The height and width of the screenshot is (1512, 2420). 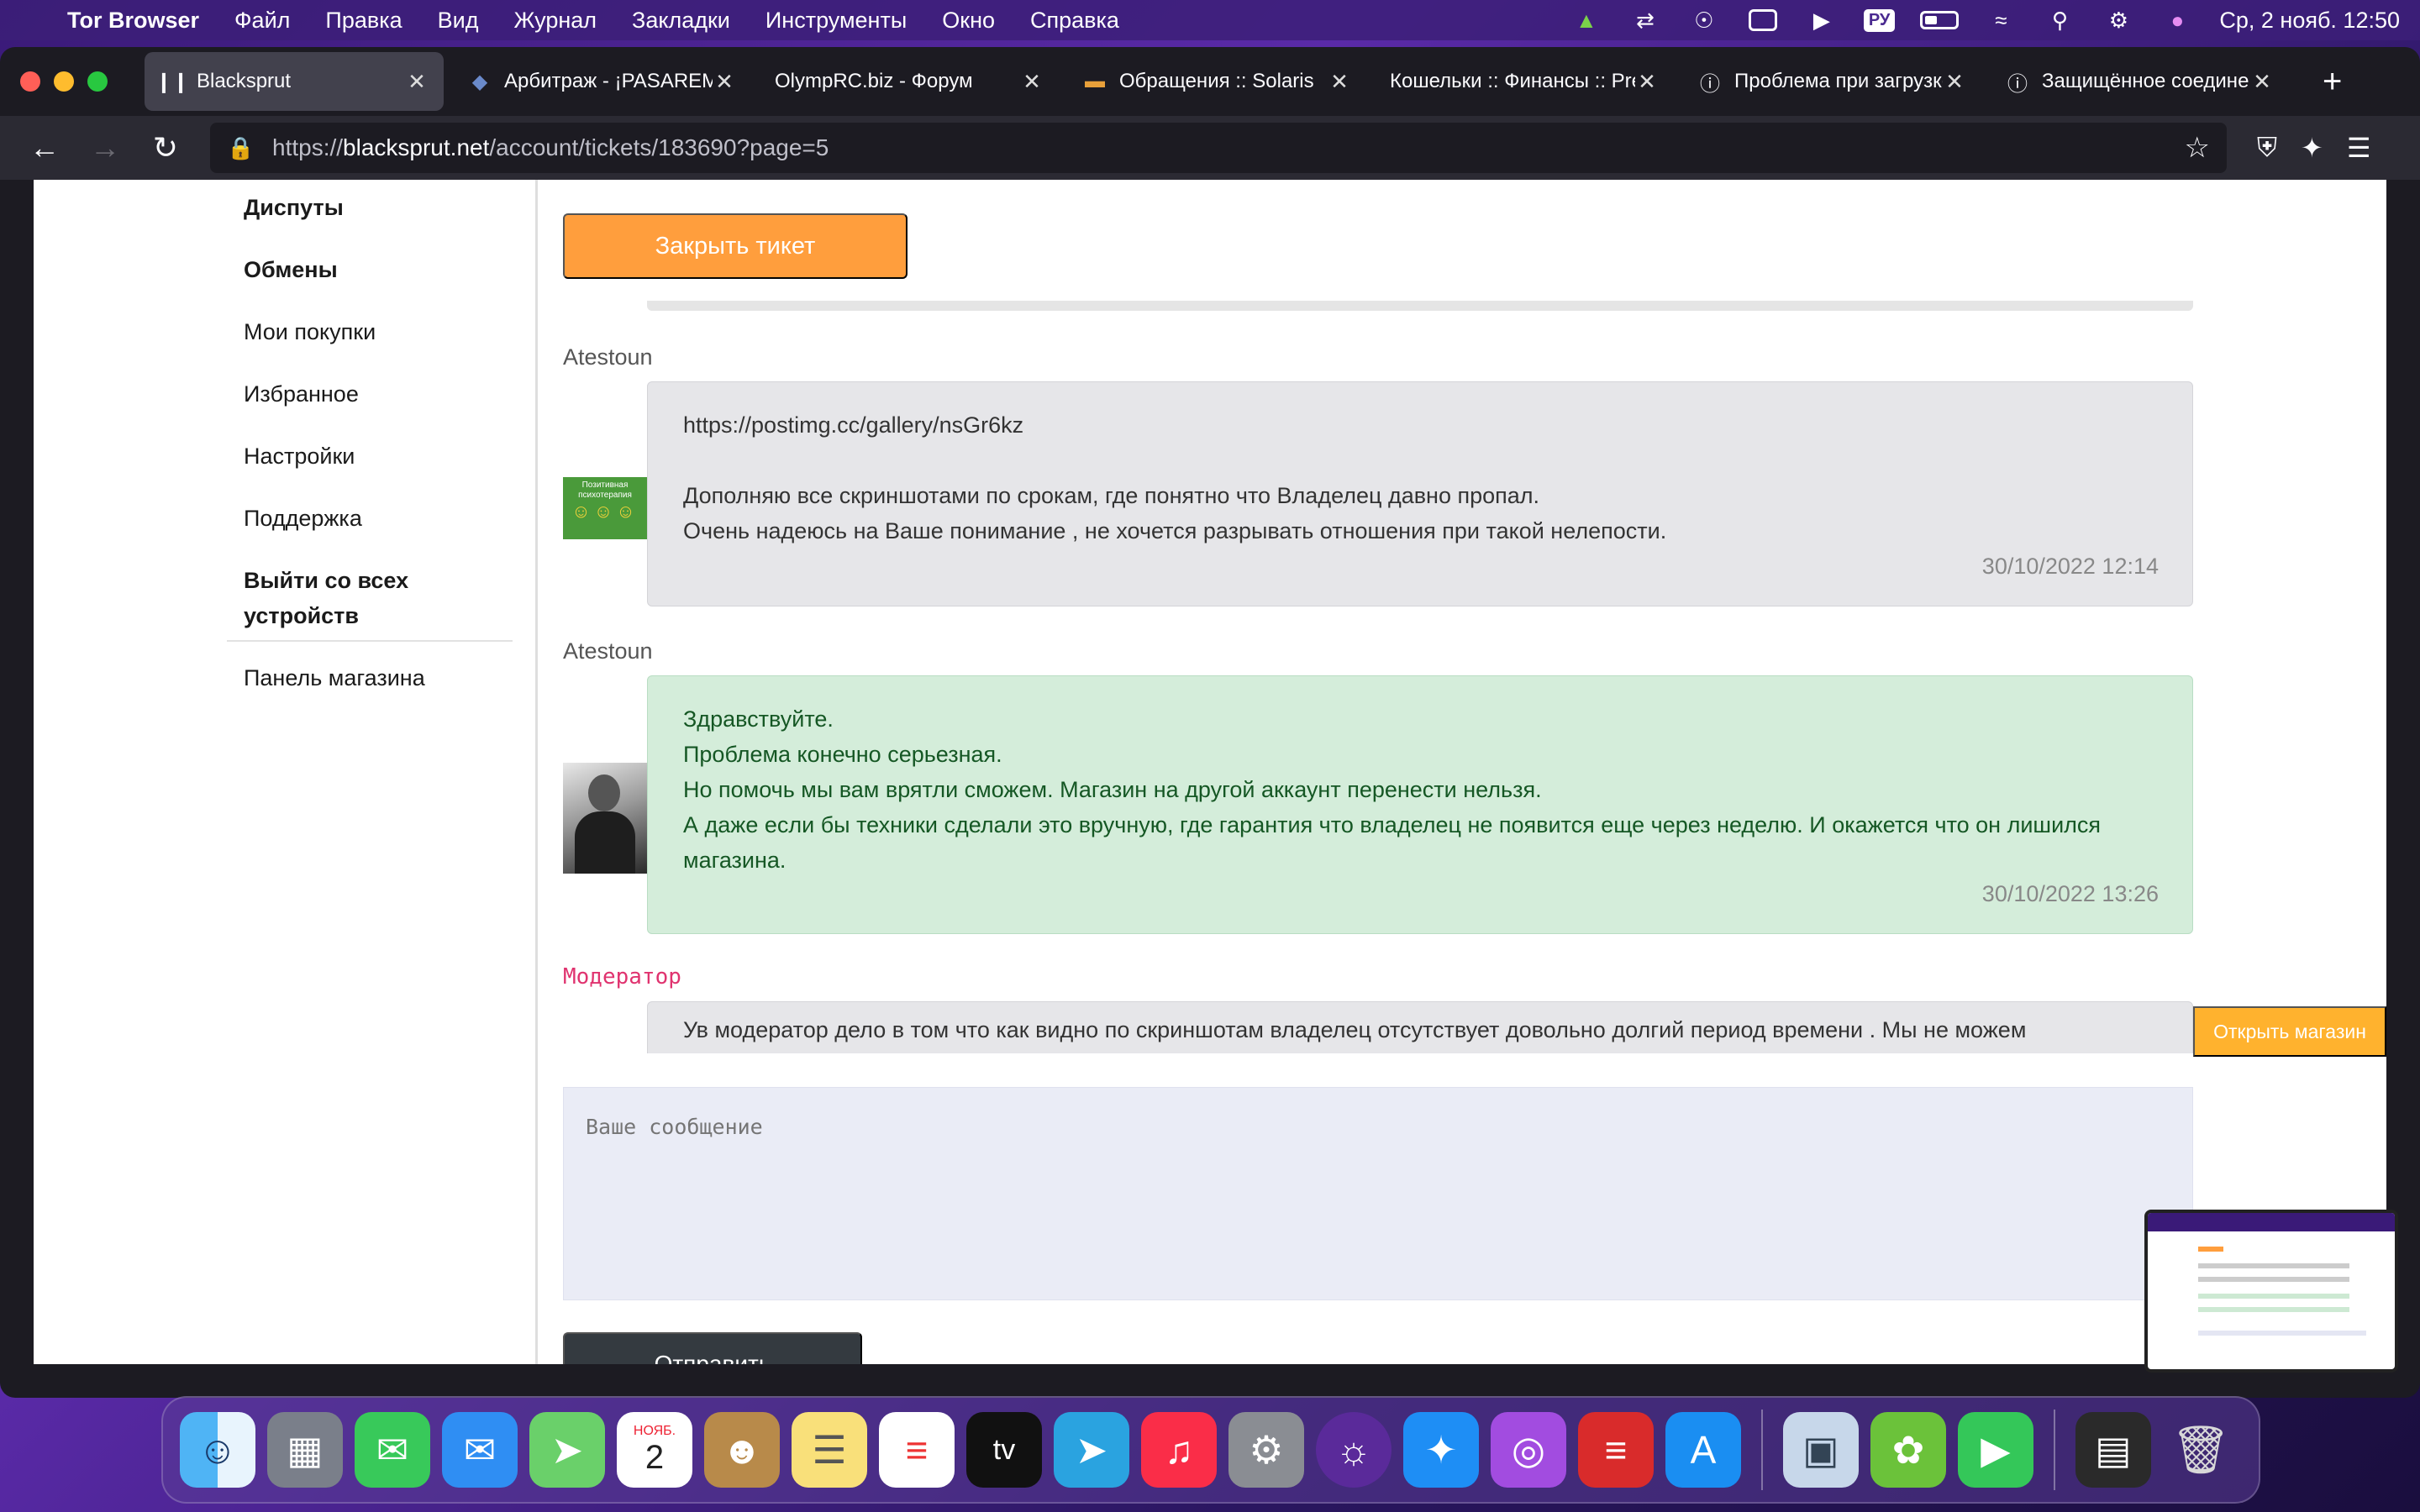 I want to click on memory-icon, so click(x=1763, y=20).